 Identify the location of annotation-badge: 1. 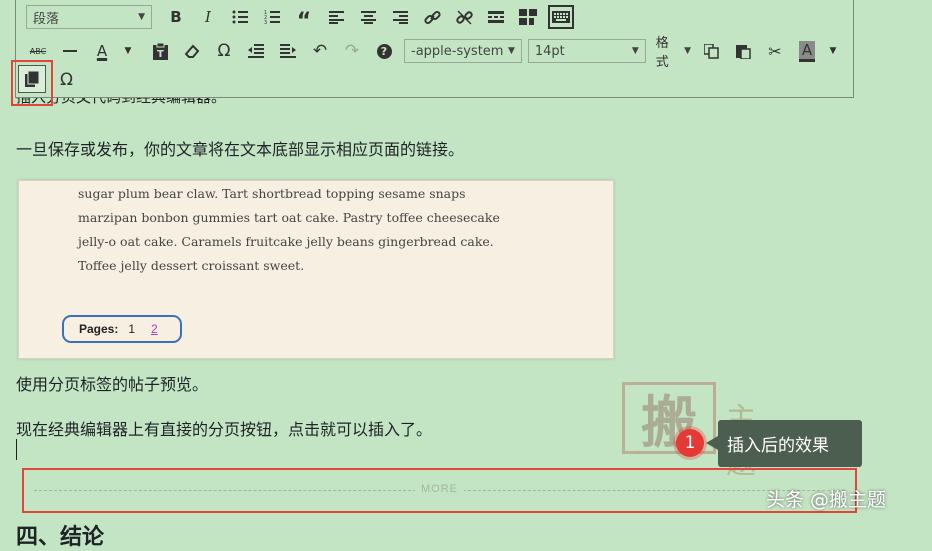
(690, 443).